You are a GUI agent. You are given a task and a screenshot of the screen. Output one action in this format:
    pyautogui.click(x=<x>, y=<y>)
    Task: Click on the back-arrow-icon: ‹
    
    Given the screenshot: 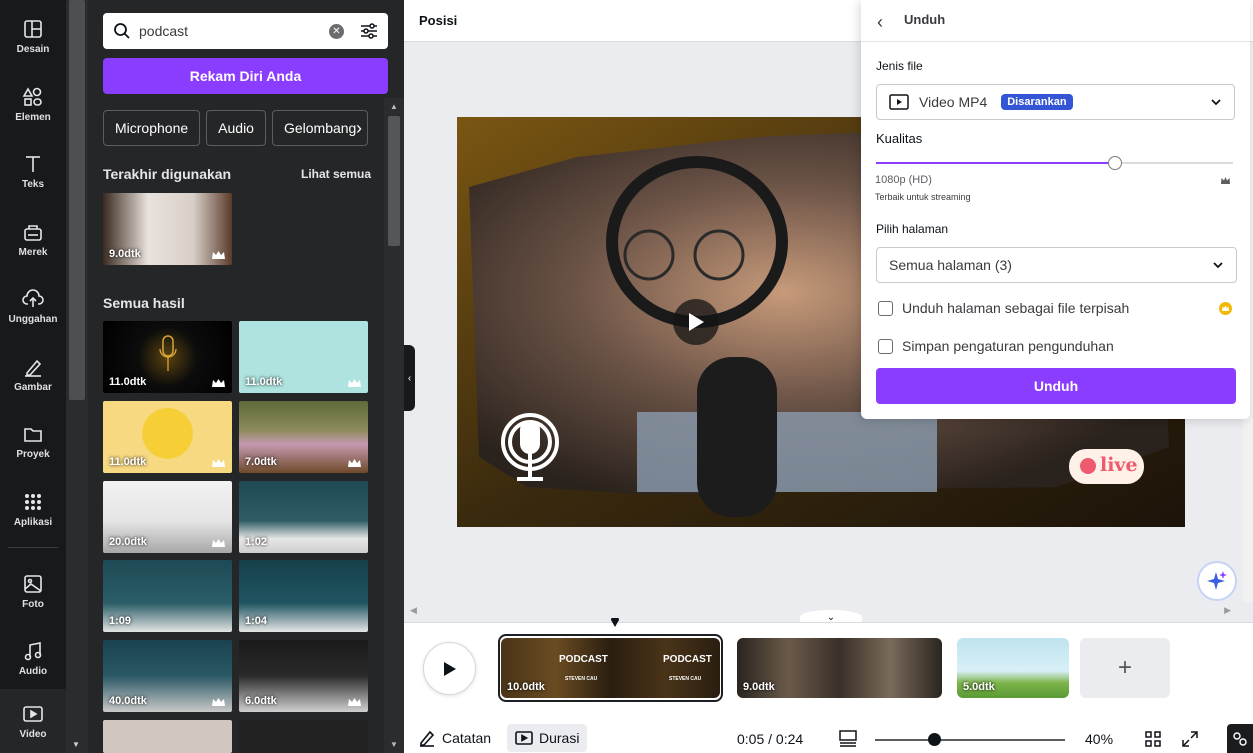 What is the action you would take?
    pyautogui.click(x=880, y=22)
    